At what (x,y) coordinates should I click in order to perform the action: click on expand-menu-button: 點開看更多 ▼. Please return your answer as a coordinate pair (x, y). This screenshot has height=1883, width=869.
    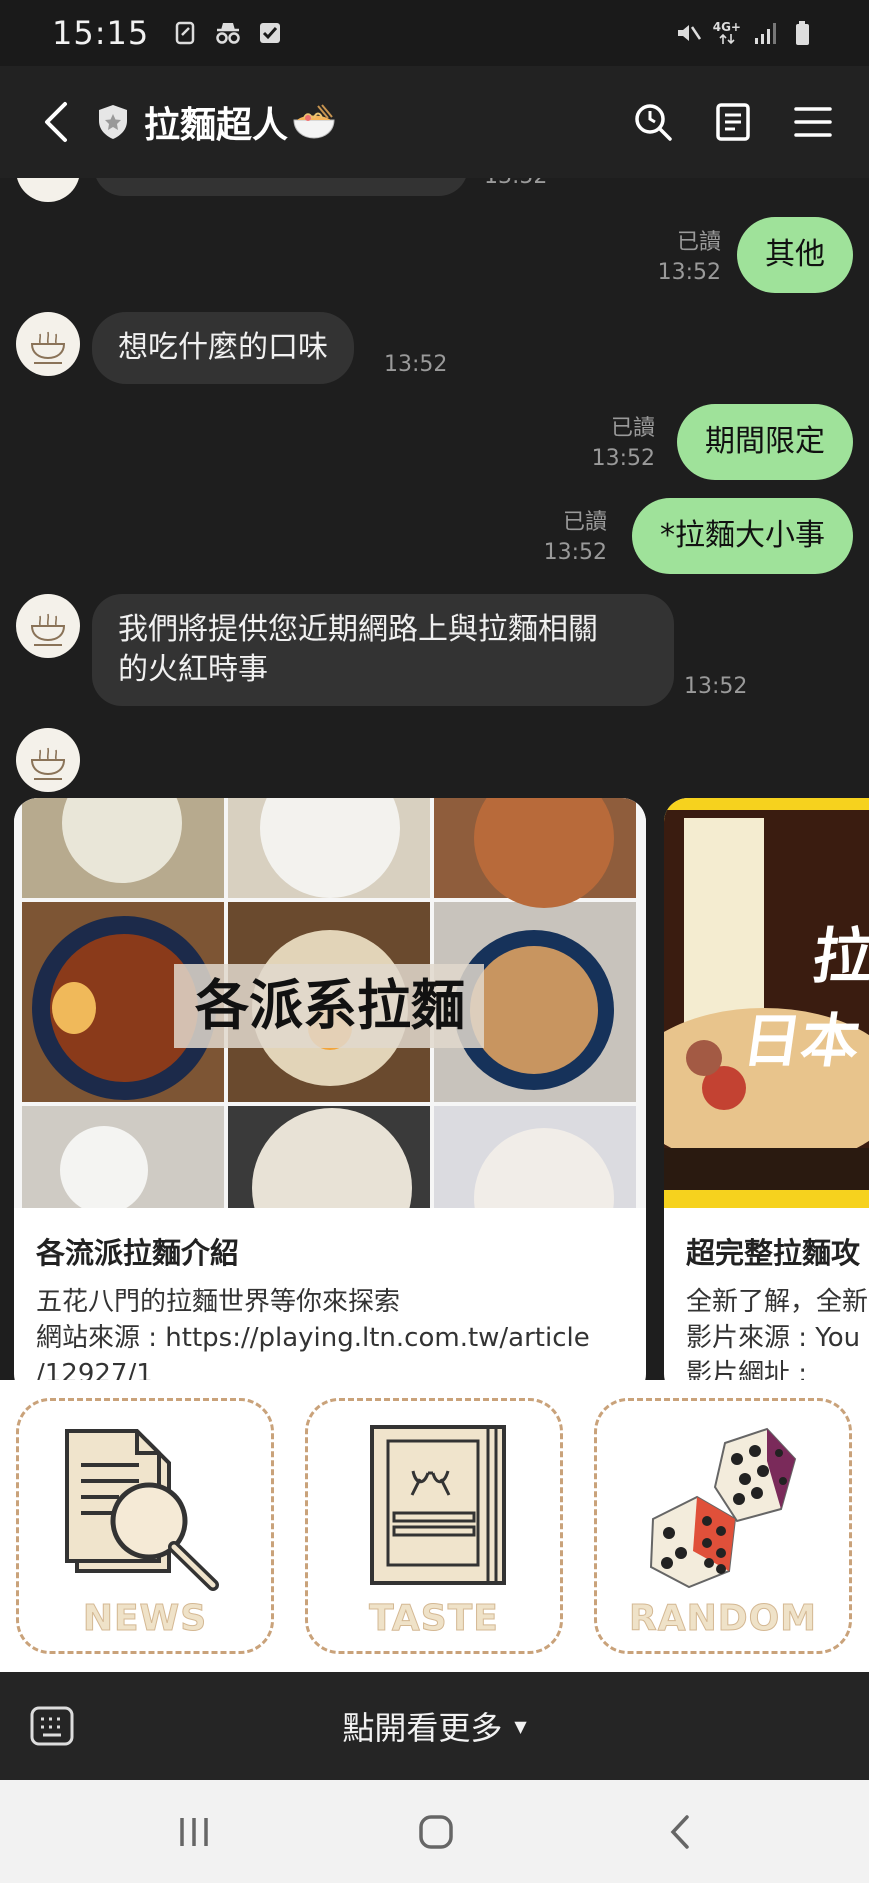
    Looking at the image, I should click on (434, 1726).